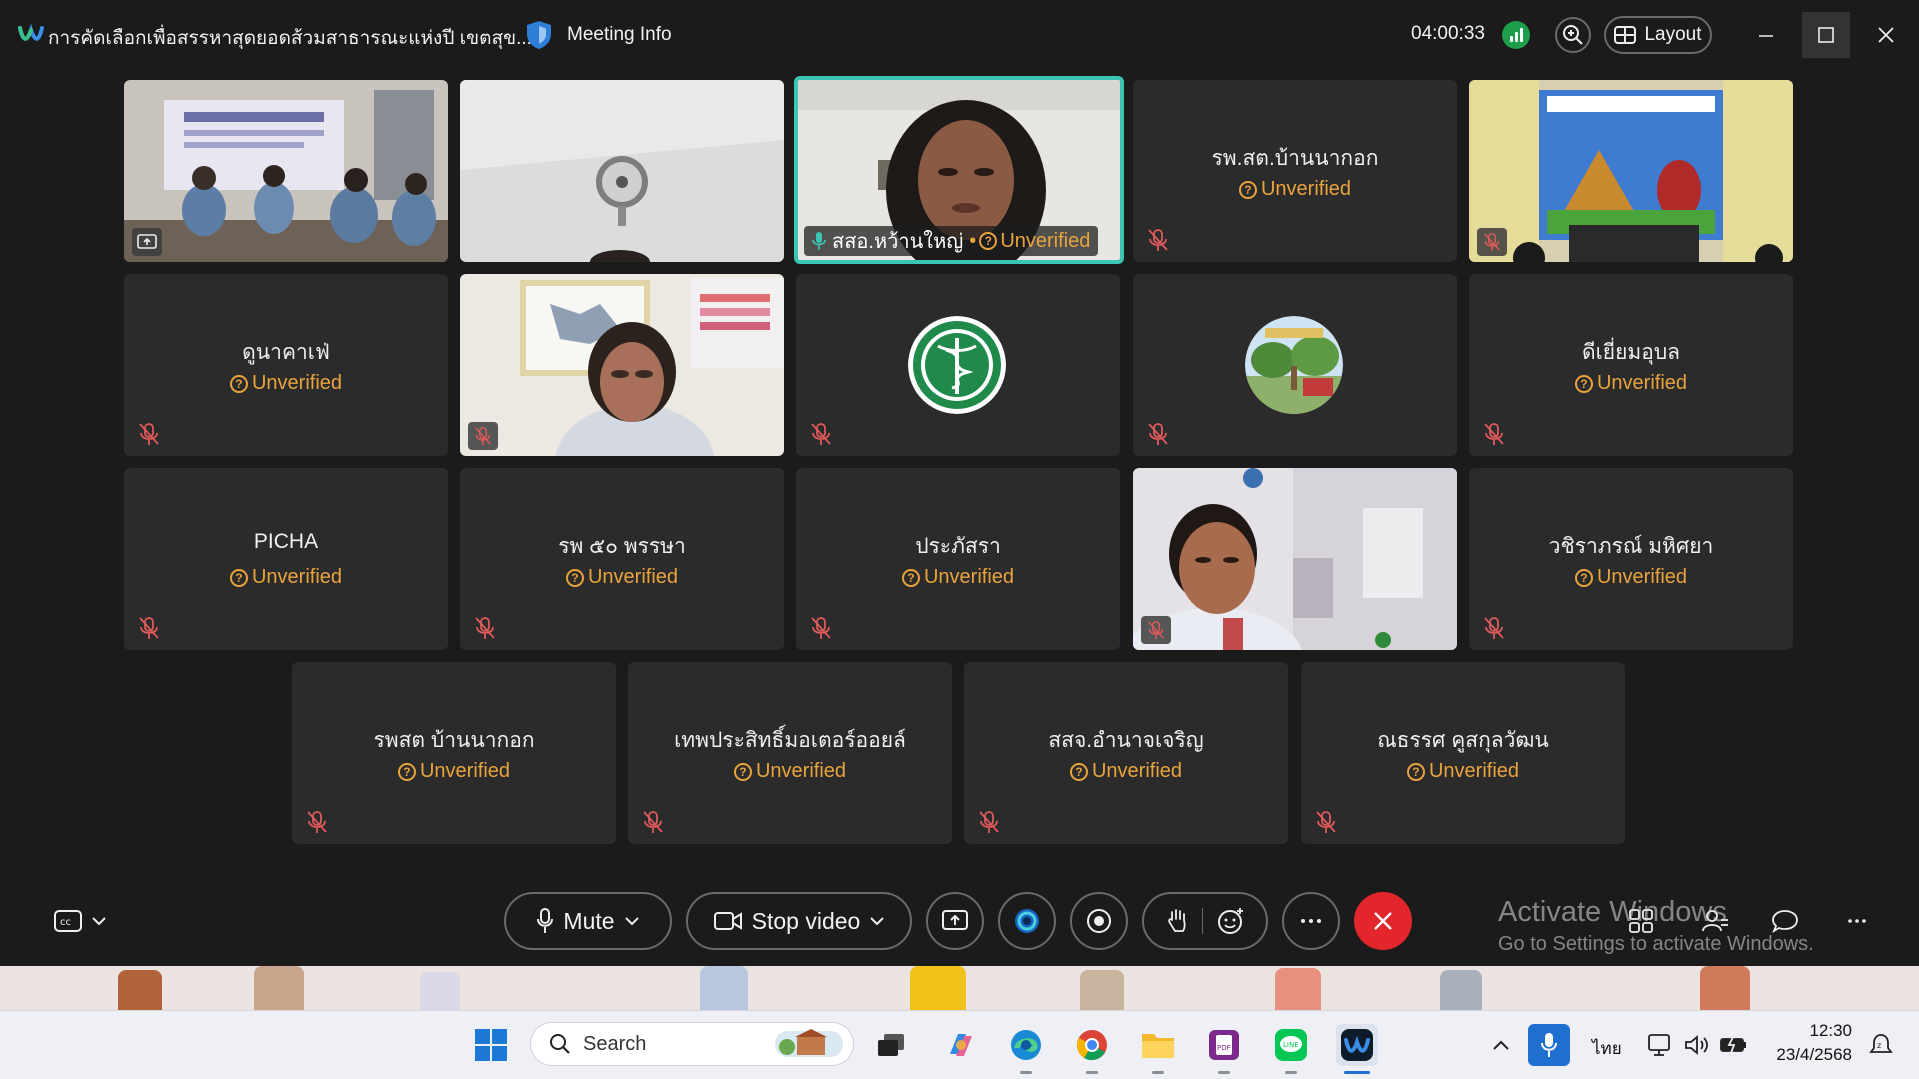  I want to click on webex-ai-assistant-icon, so click(1027, 921).